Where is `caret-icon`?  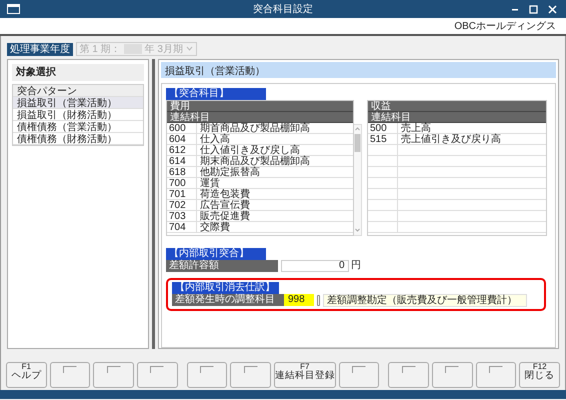
caret-icon is located at coordinates (189, 49).